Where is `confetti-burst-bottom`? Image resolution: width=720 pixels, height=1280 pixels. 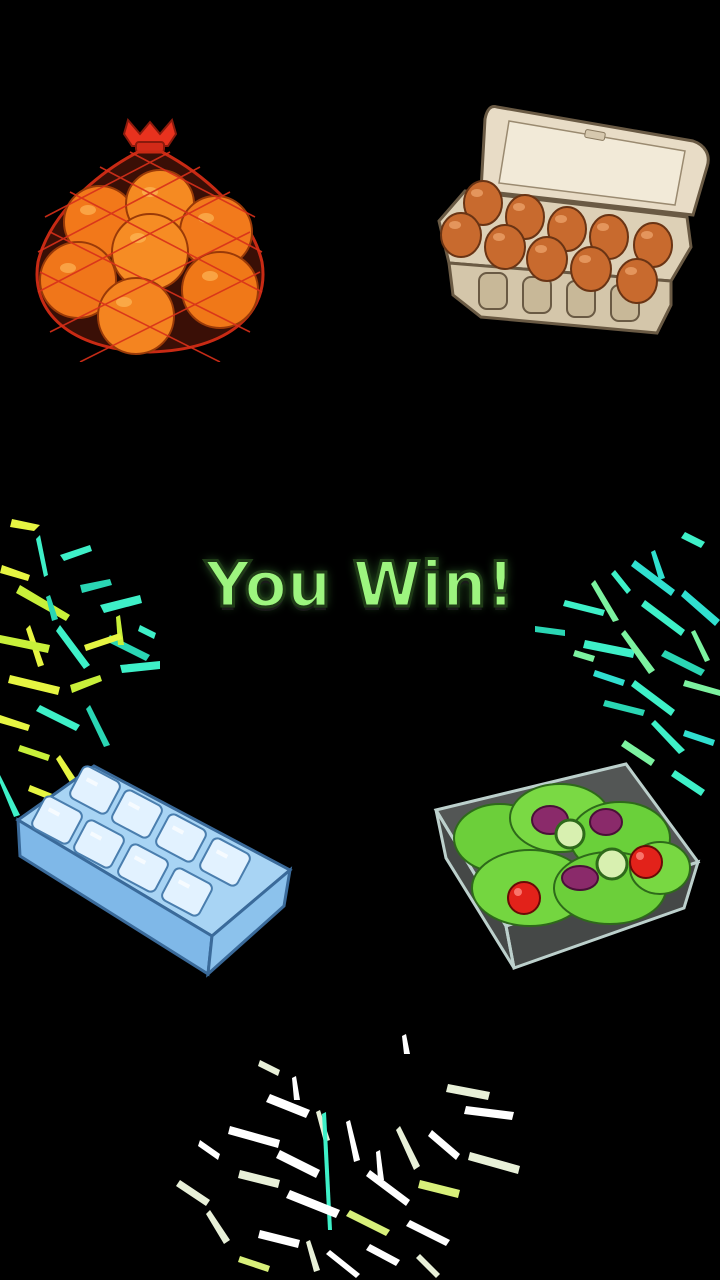
confetti-burst-bottom is located at coordinates (350, 1155).